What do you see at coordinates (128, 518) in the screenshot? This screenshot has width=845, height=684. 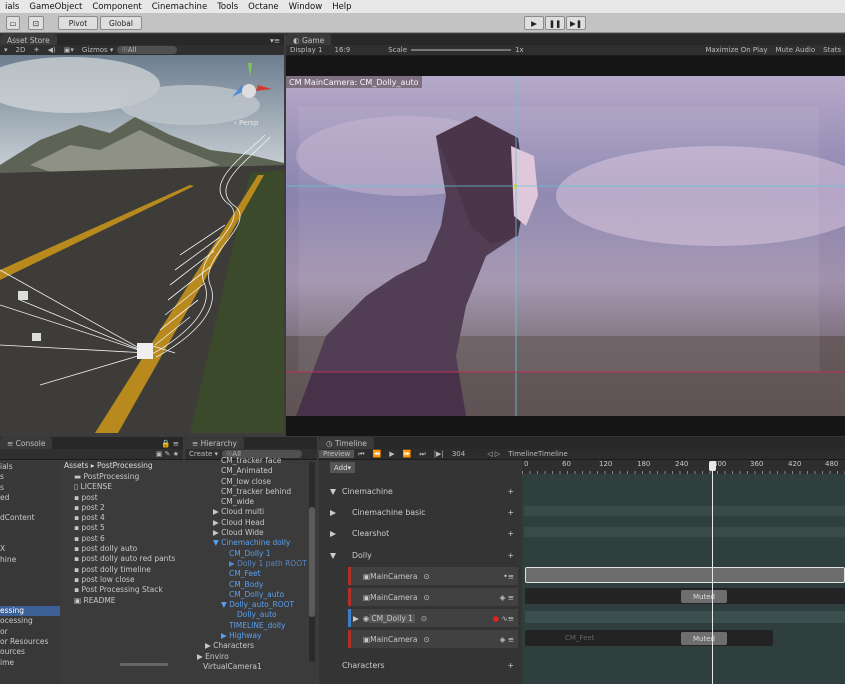 I see `asset-item: ▪ post 4` at bounding box center [128, 518].